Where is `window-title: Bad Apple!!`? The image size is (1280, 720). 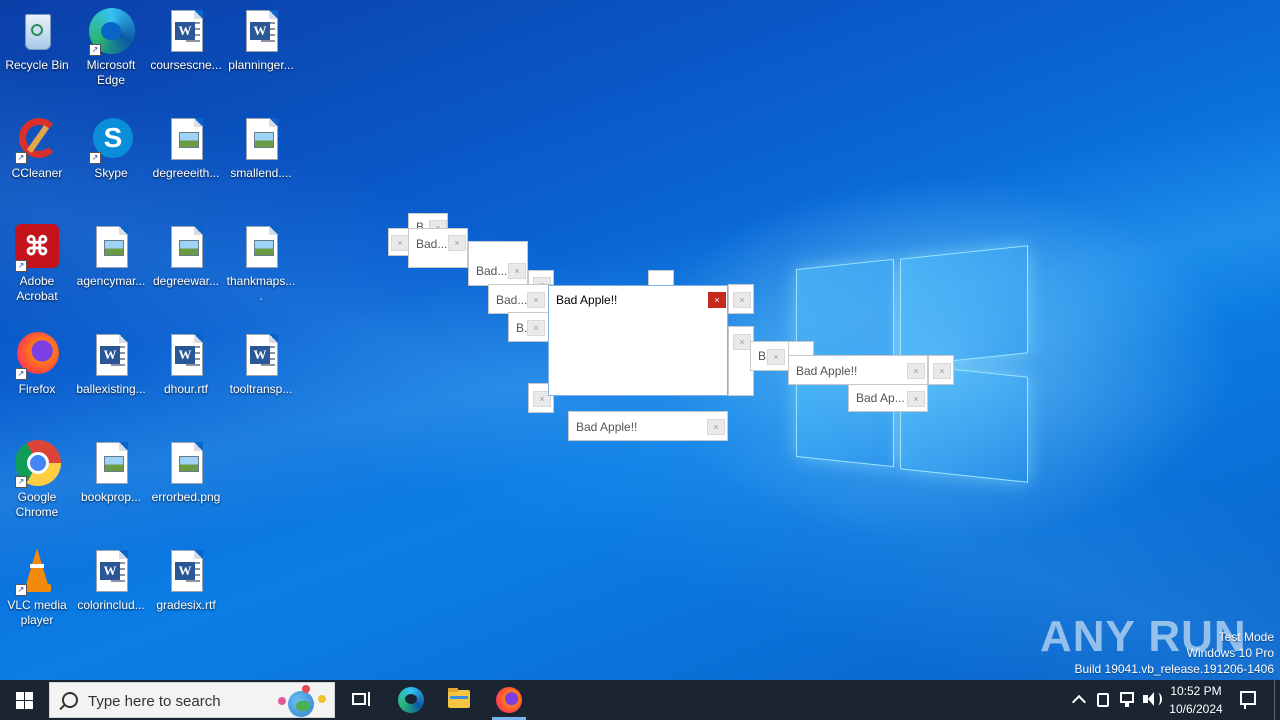 window-title: Bad Apple!! is located at coordinates (587, 300).